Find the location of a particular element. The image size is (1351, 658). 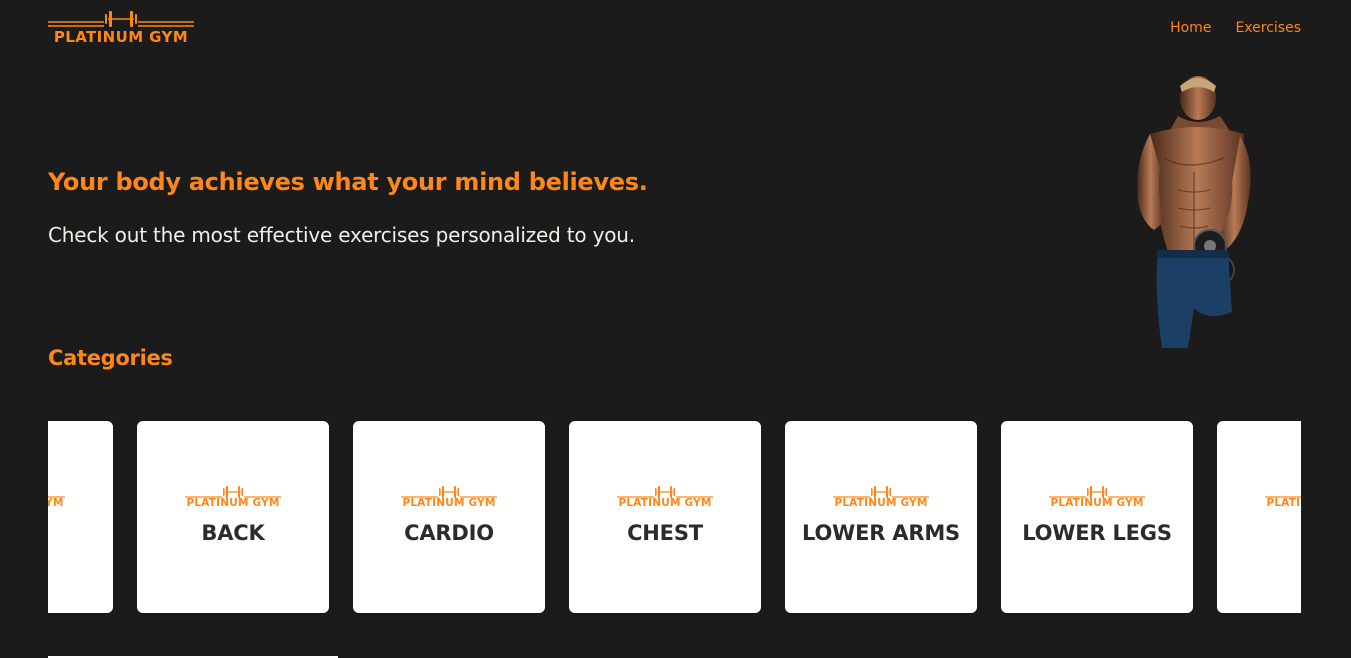

category-card-label: CARDIO is located at coordinates (449, 533).